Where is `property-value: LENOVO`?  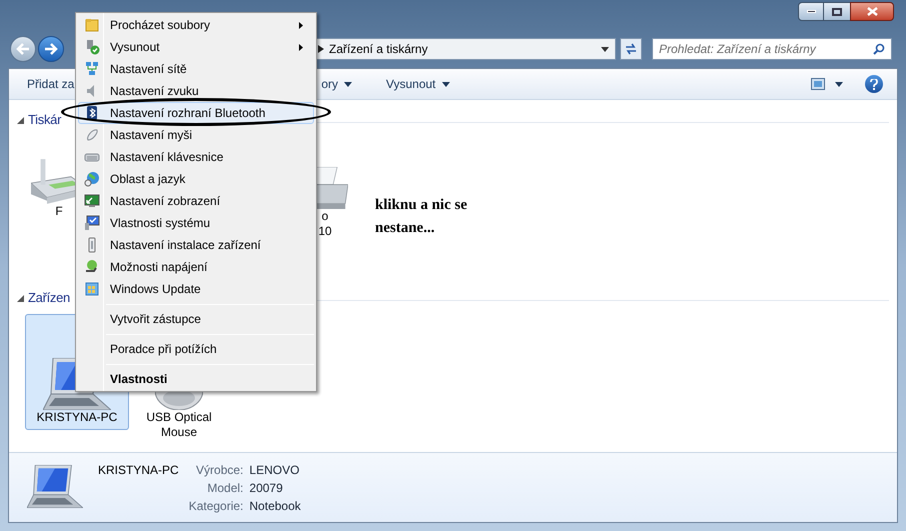
property-value: LENOVO is located at coordinates (274, 470).